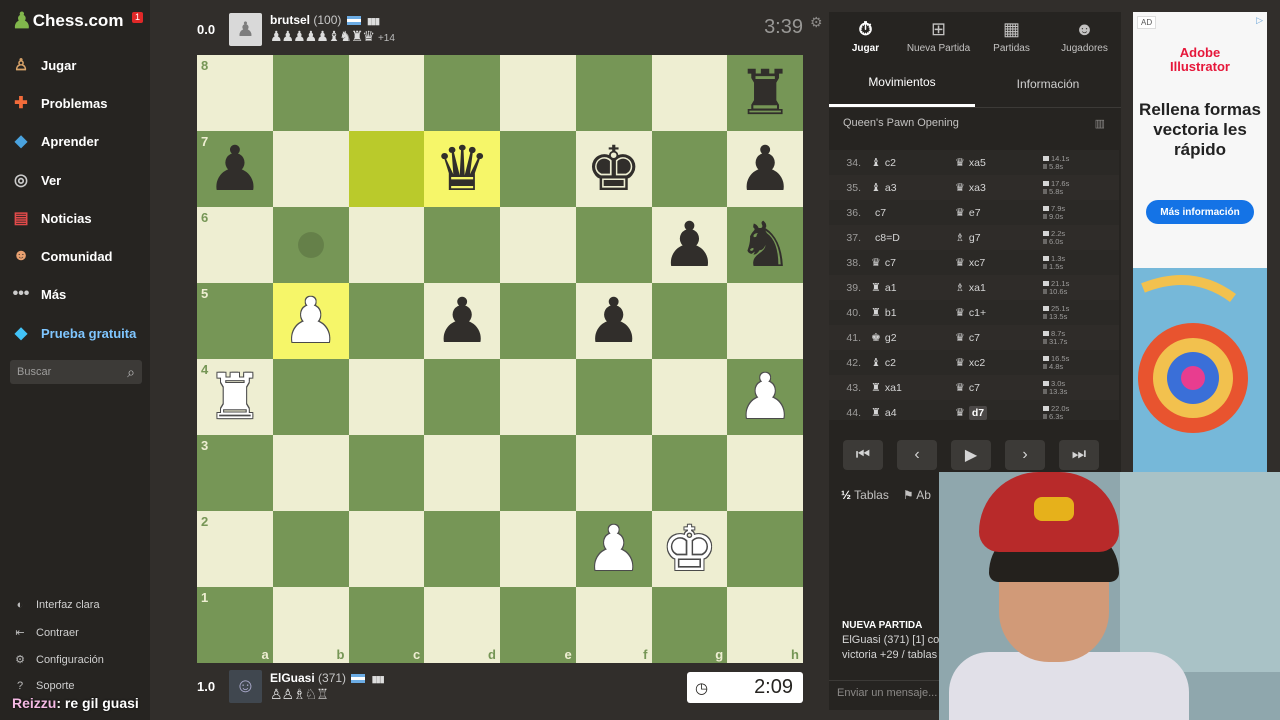  What do you see at coordinates (386, 625) in the screenshot?
I see `square-c1: c` at bounding box center [386, 625].